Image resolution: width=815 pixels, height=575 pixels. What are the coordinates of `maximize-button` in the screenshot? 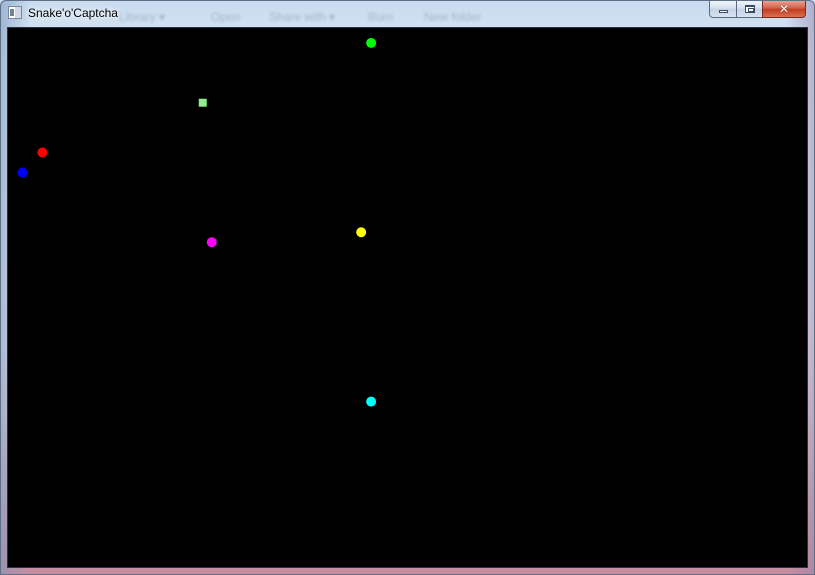 It's located at (749, 9).